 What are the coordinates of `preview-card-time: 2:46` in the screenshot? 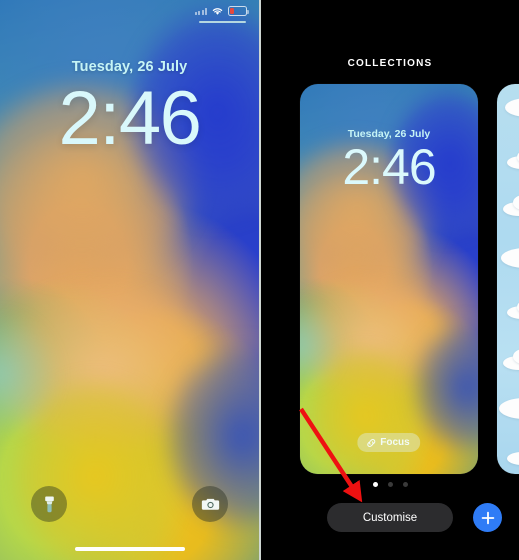 It's located at (389, 167).